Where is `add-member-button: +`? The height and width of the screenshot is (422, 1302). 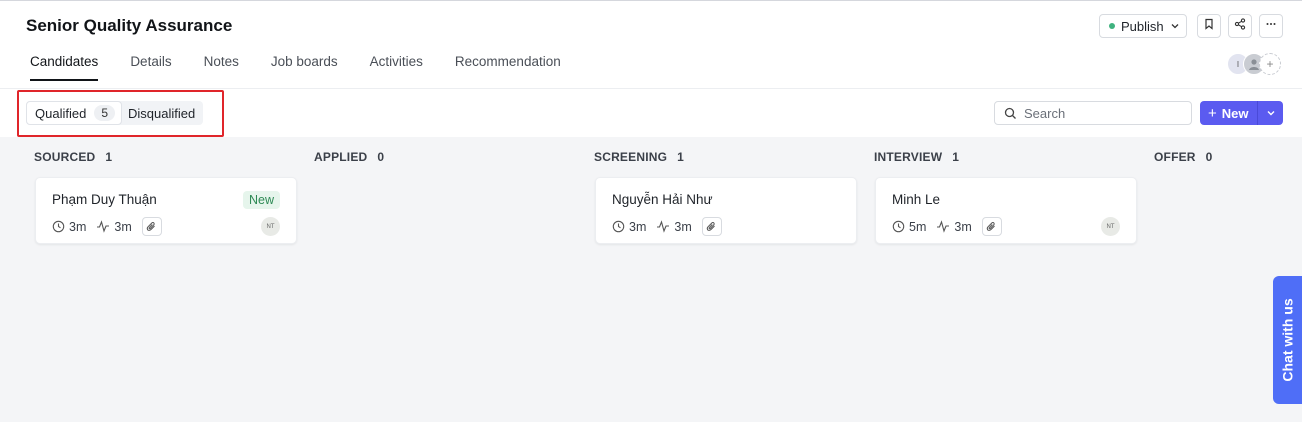 add-member-button: + is located at coordinates (1270, 64).